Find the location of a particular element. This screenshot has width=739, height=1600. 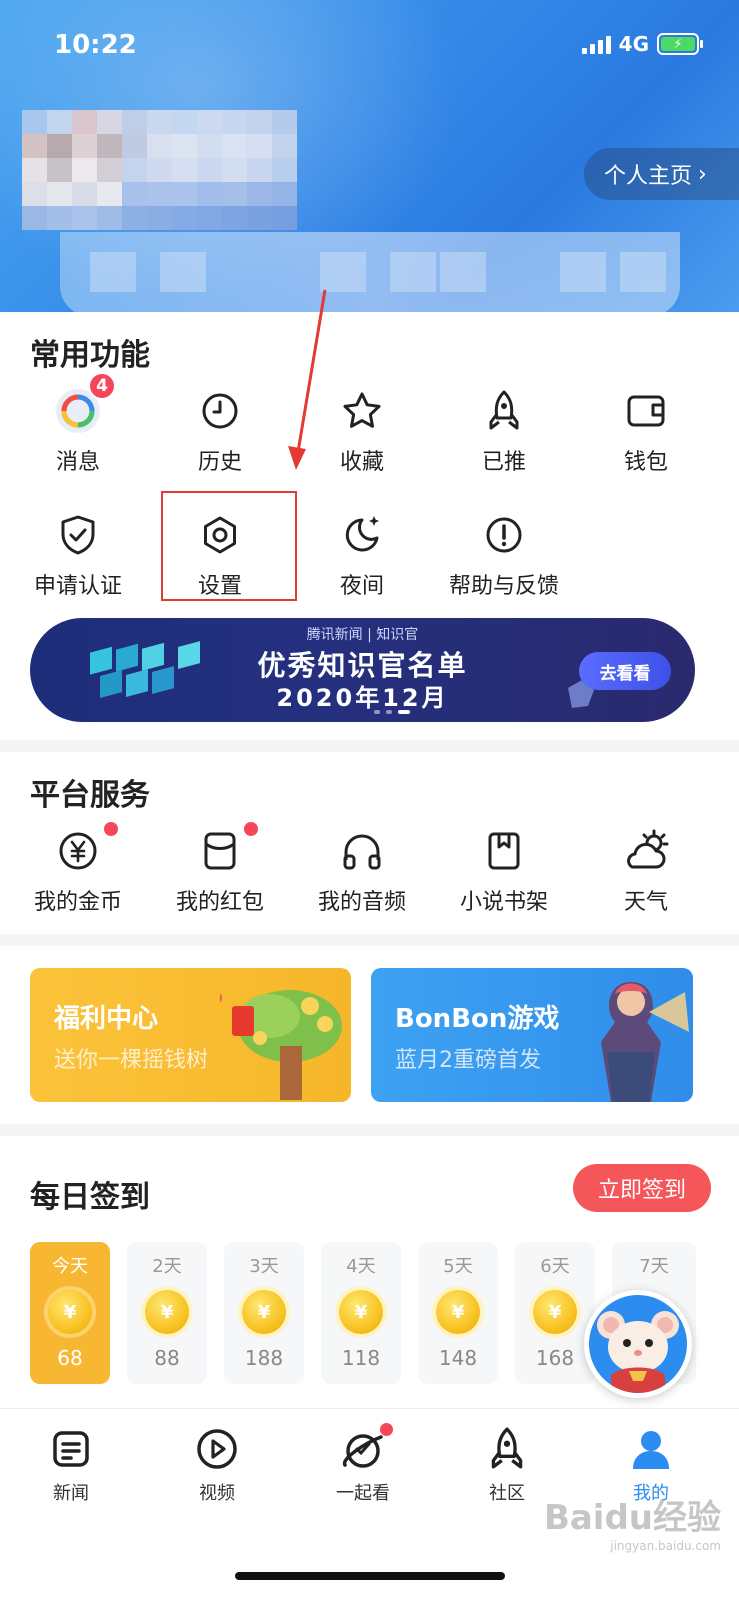

grid-item-label: 小说书架 is located at coordinates (503, 902).